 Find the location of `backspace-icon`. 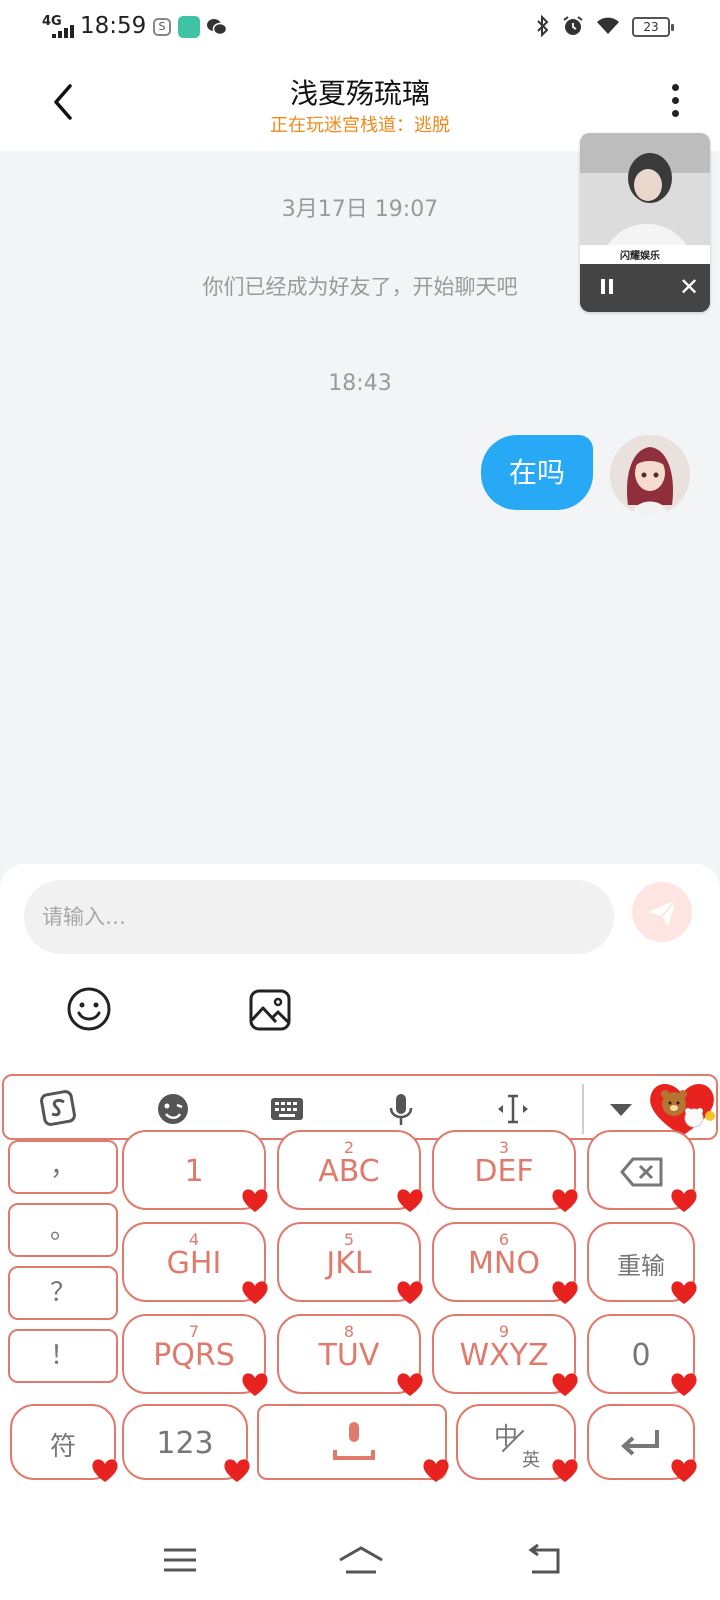

backspace-icon is located at coordinates (641, 1172).